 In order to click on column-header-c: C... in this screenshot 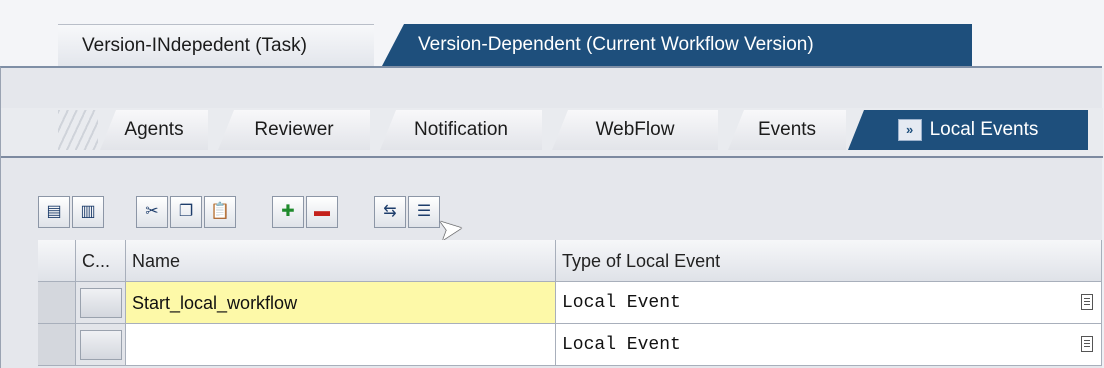, I will do `click(101, 261)`.